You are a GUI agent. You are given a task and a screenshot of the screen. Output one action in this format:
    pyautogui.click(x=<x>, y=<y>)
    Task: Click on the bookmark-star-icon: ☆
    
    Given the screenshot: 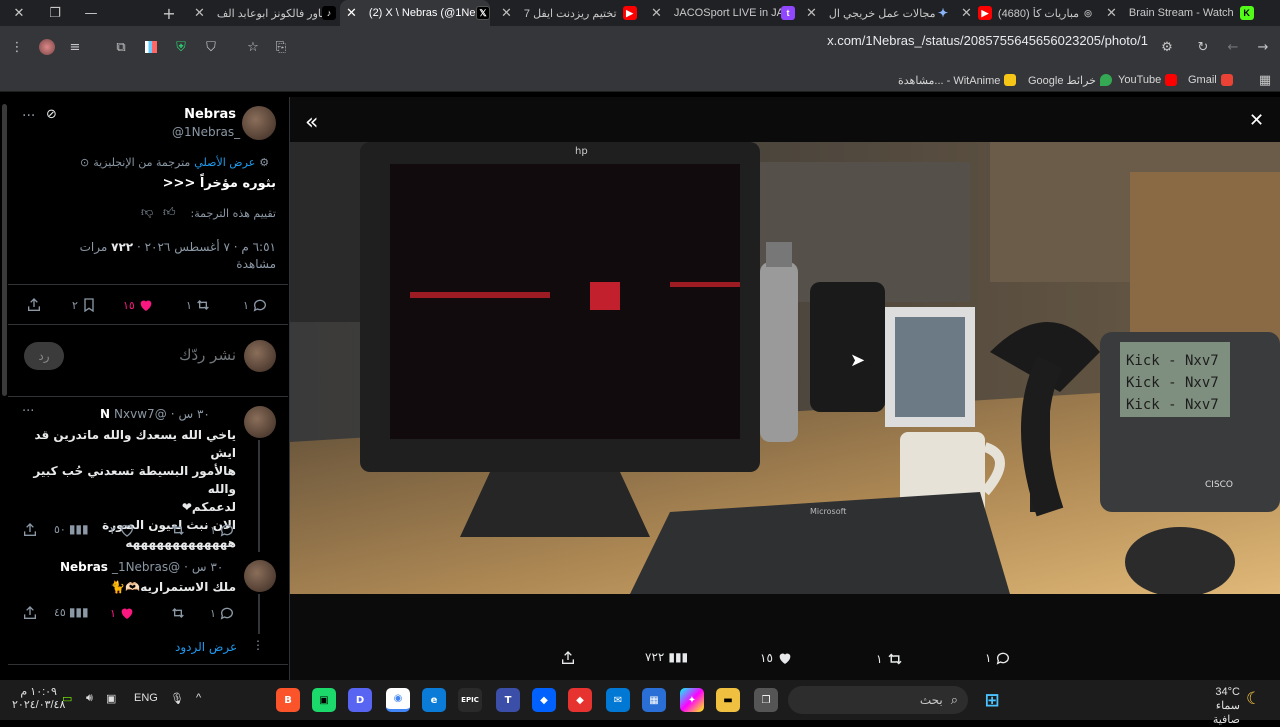 What is the action you would take?
    pyautogui.click(x=253, y=47)
    